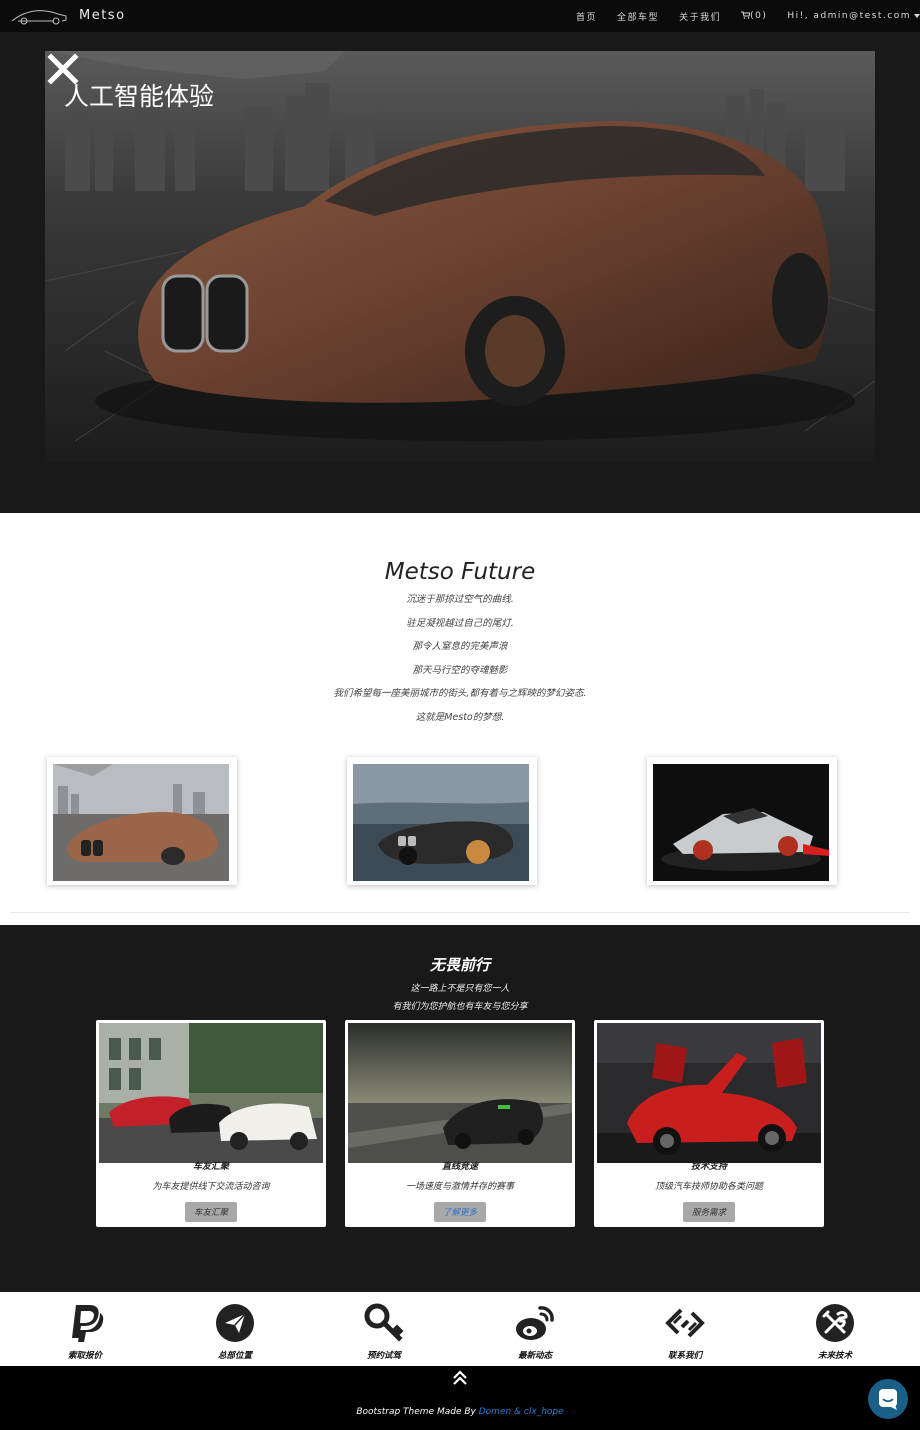 The width and height of the screenshot is (920, 1430). I want to click on chevron-up-icon, so click(460, 1378).